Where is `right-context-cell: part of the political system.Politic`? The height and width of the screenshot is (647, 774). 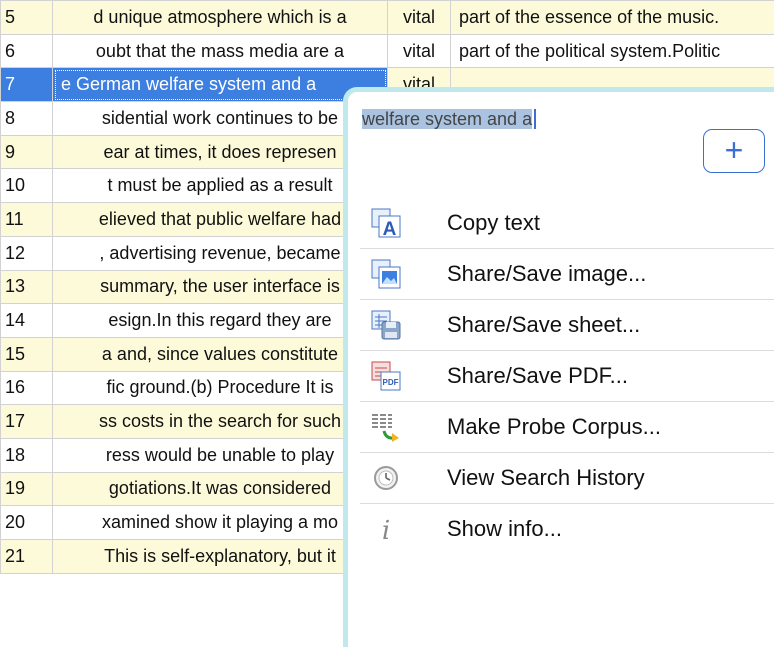
right-context-cell: part of the political system.Politic is located at coordinates (612, 51).